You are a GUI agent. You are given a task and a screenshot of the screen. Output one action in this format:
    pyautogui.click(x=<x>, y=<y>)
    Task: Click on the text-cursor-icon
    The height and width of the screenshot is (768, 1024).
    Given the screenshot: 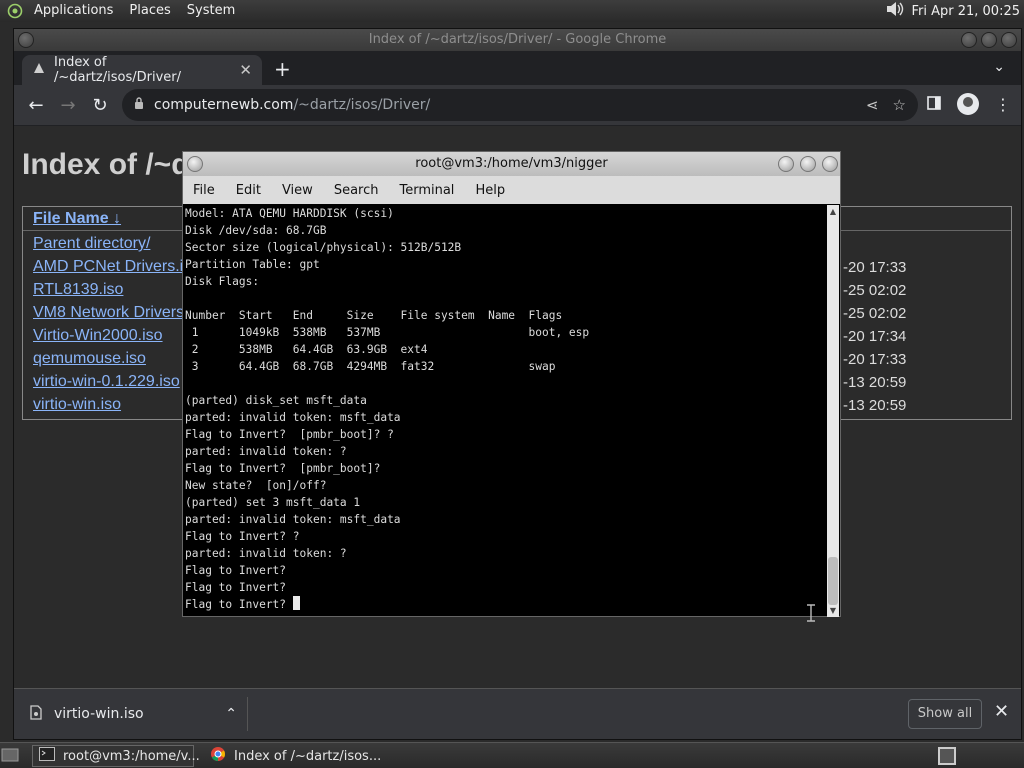 What is the action you would take?
    pyautogui.click(x=811, y=615)
    